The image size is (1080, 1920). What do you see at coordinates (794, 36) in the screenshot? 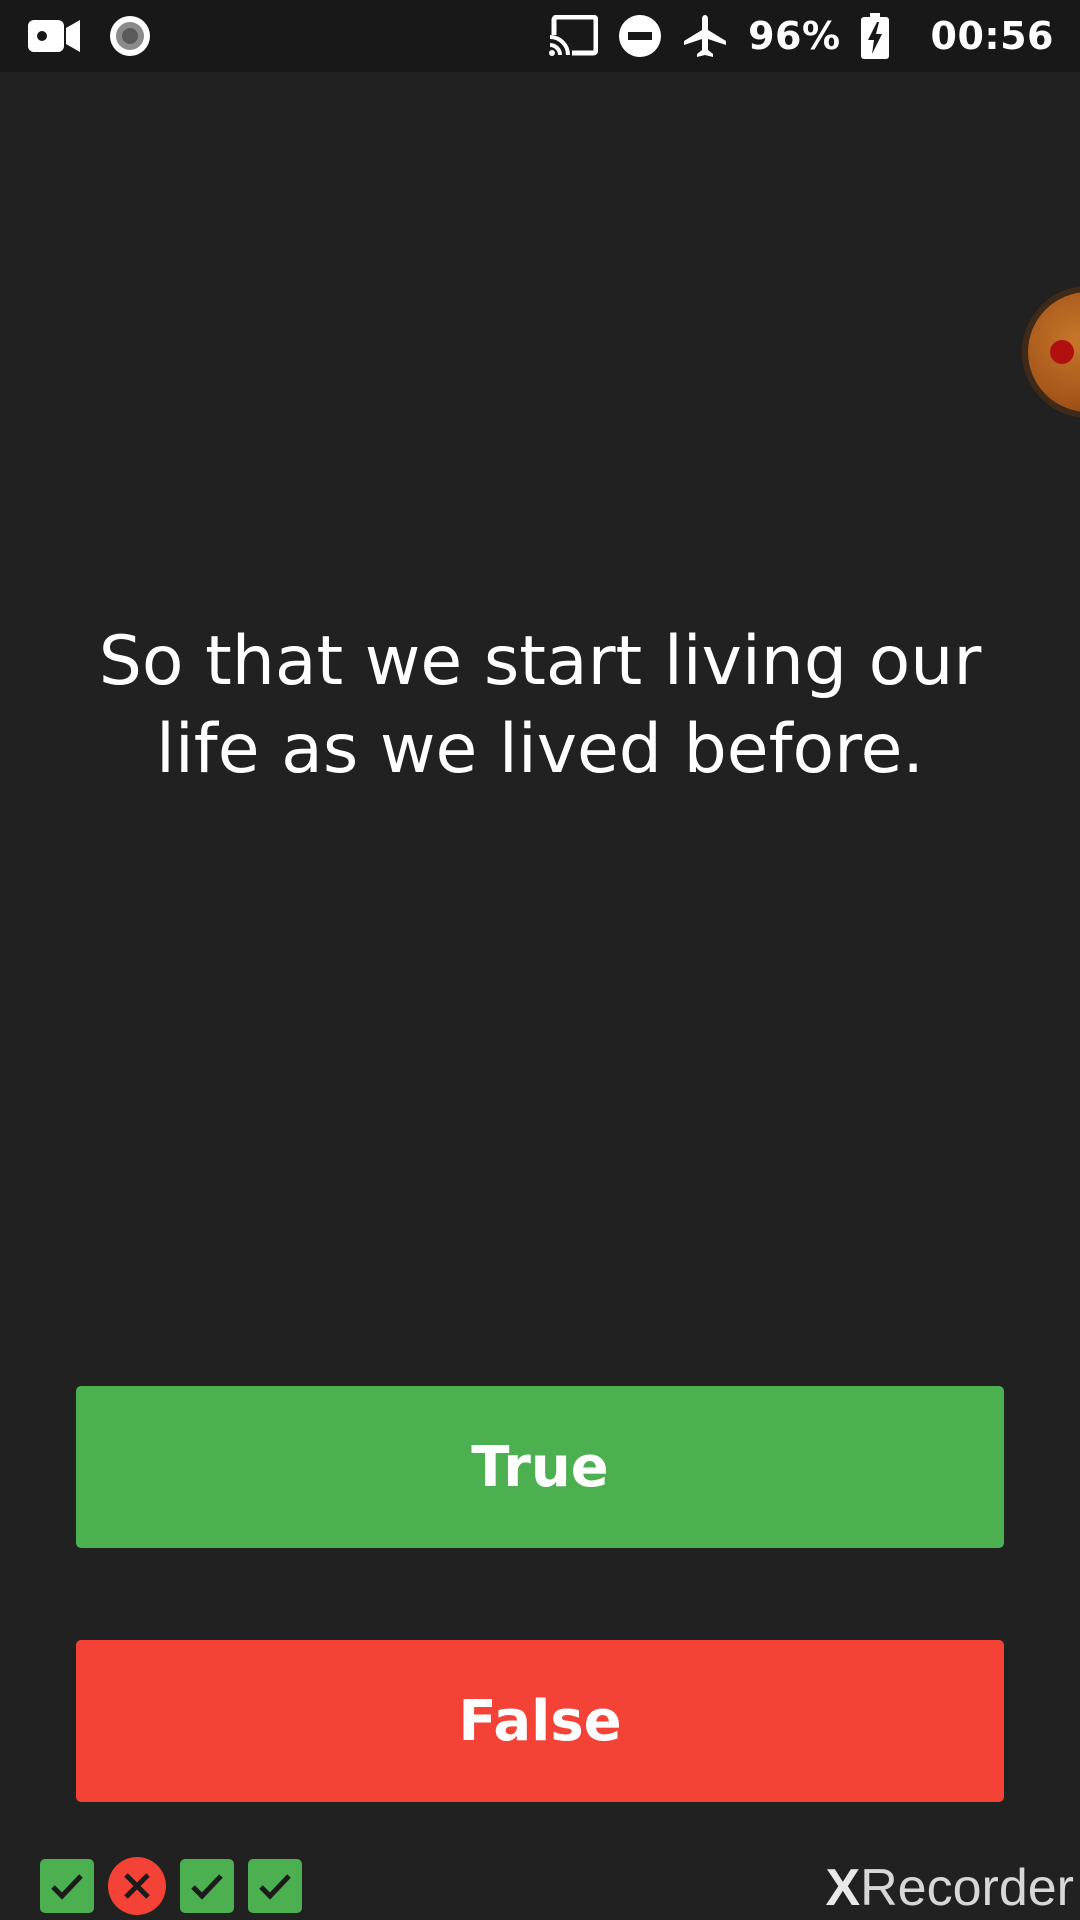
I see `battery-percent: 96%` at bounding box center [794, 36].